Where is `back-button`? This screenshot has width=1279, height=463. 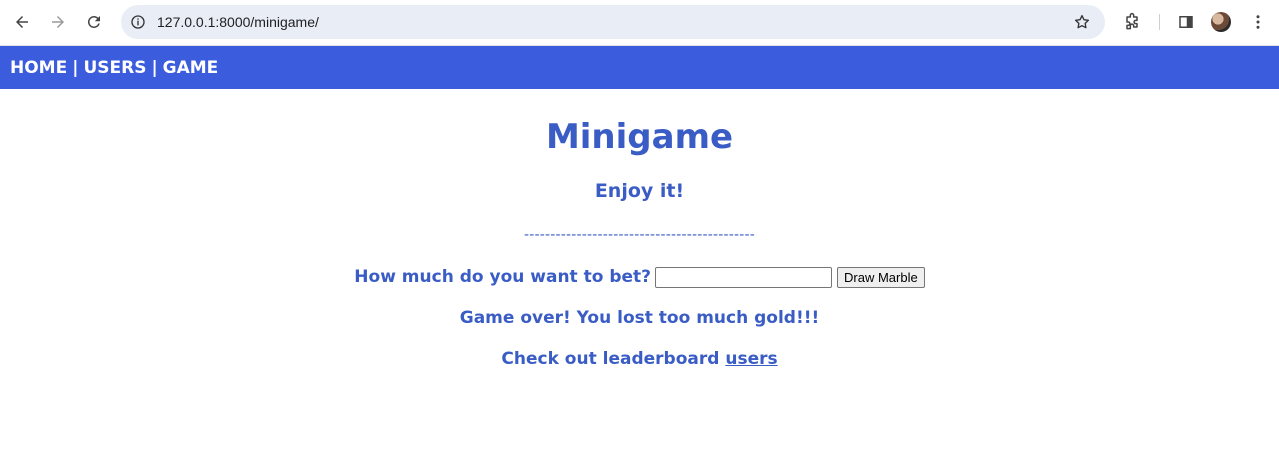 back-button is located at coordinates (22, 22).